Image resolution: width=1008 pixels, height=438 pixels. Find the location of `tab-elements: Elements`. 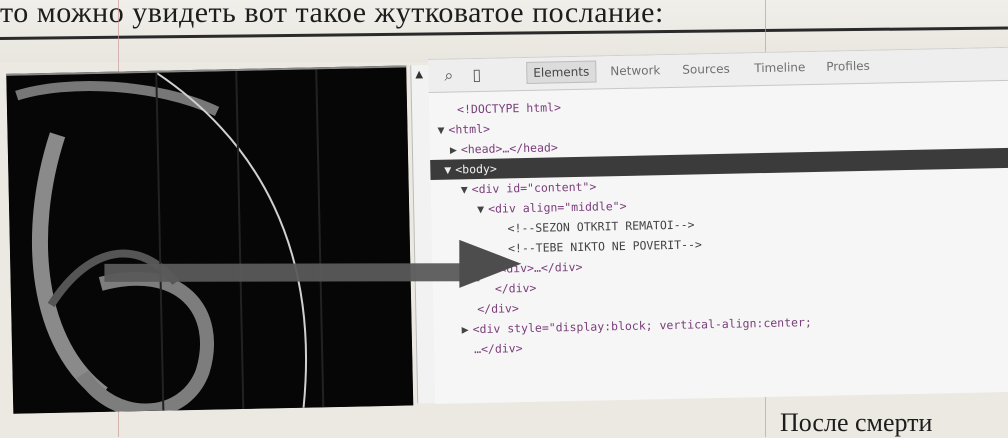

tab-elements: Elements is located at coordinates (561, 72).